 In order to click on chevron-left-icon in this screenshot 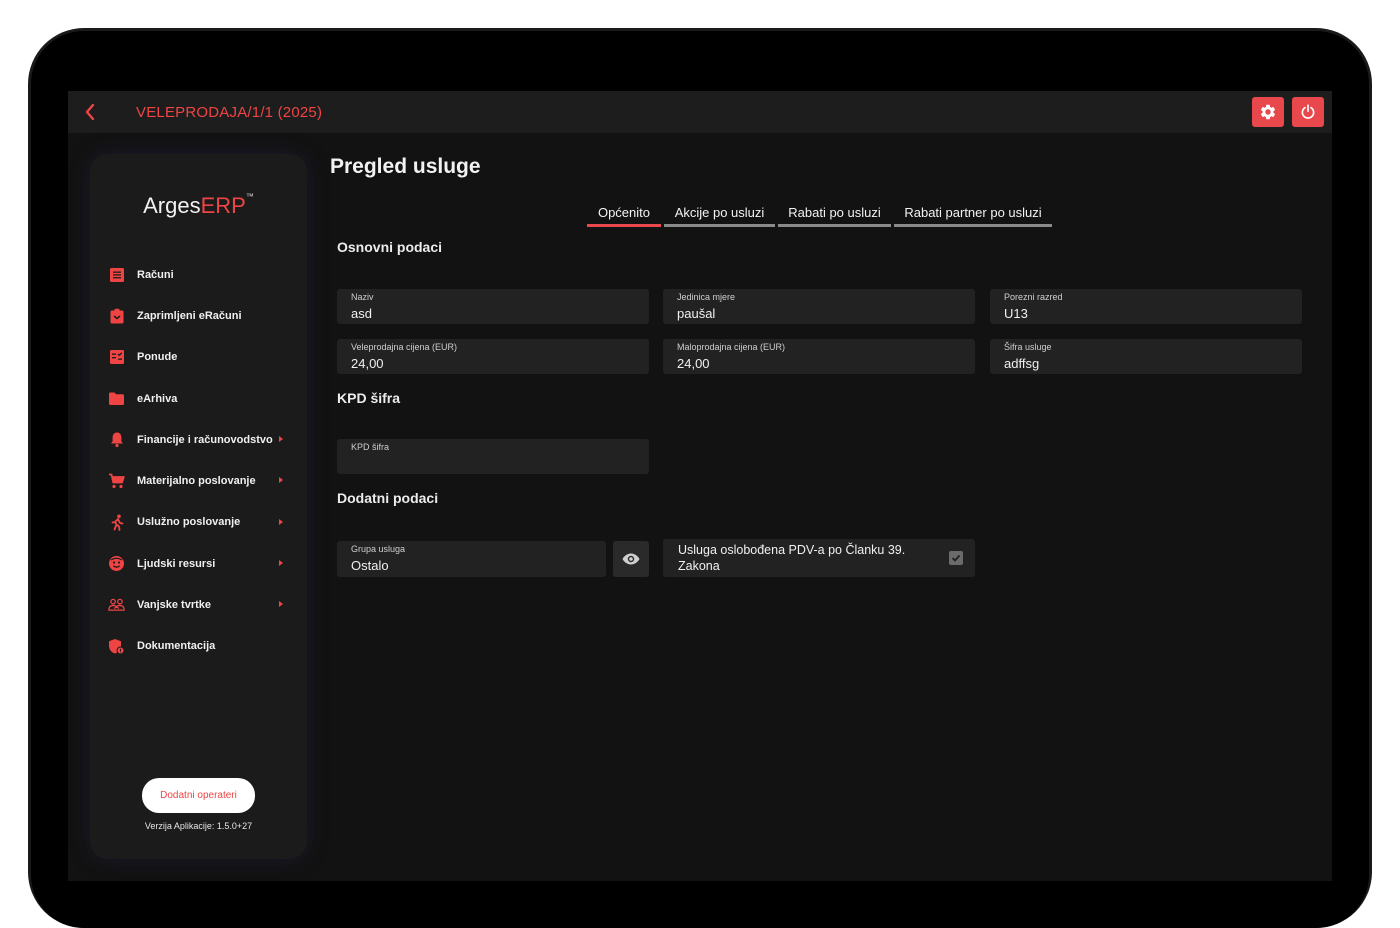, I will do `click(90, 112)`.